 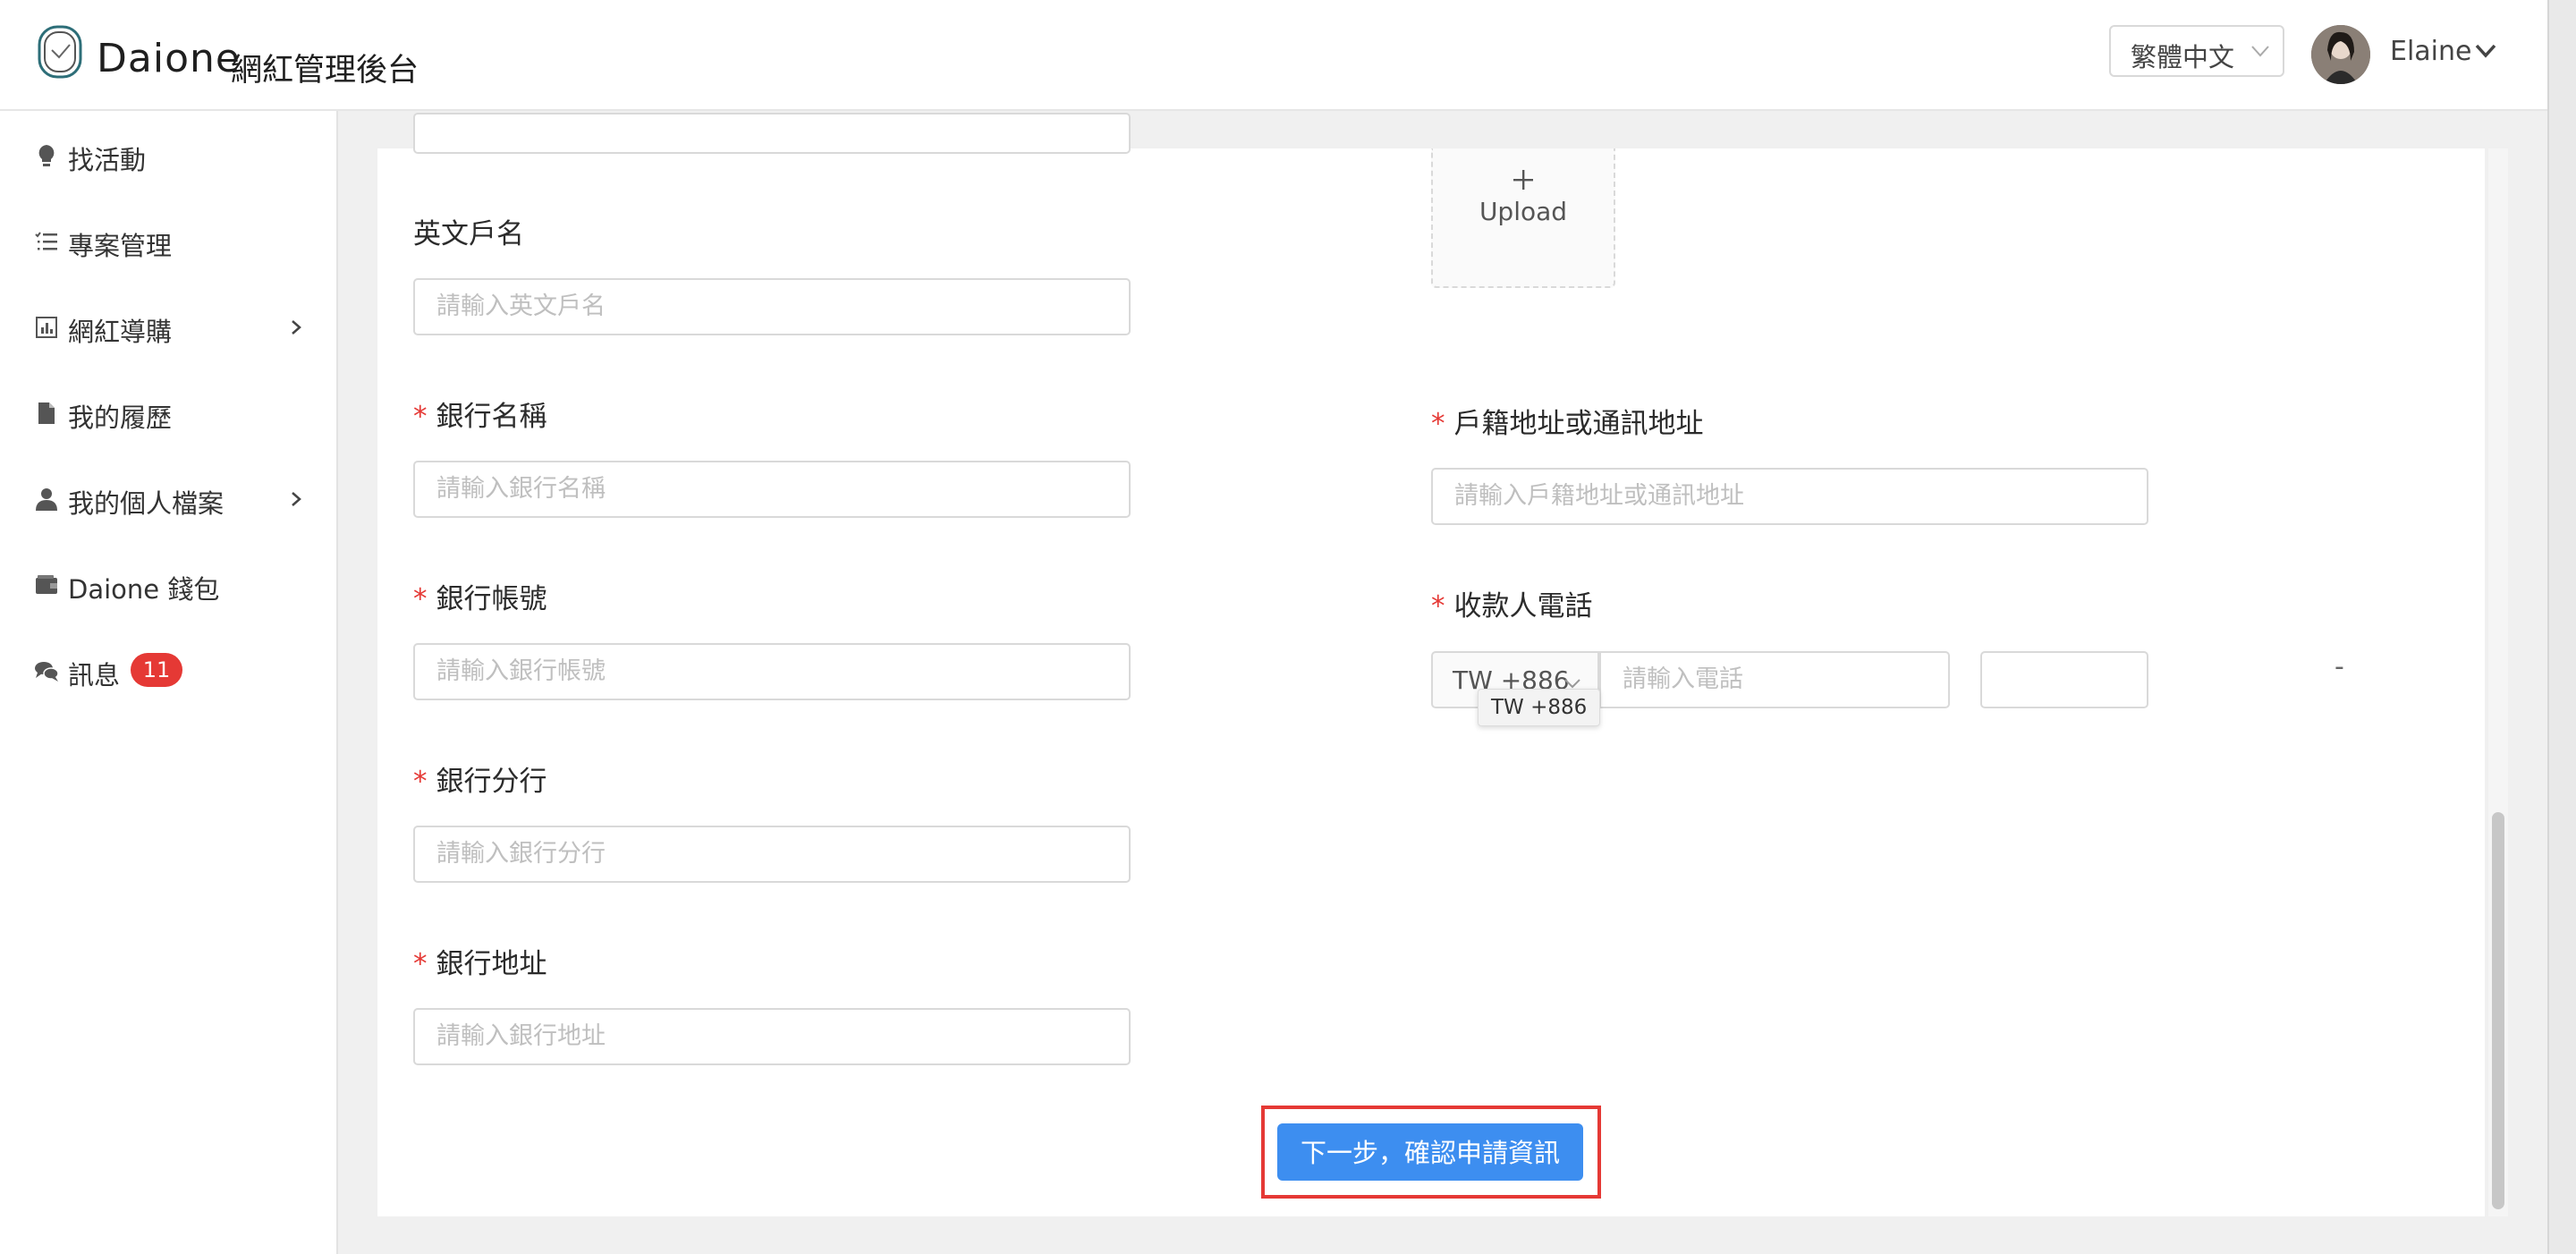 What do you see at coordinates (46, 500) in the screenshot?
I see `user-icon` at bounding box center [46, 500].